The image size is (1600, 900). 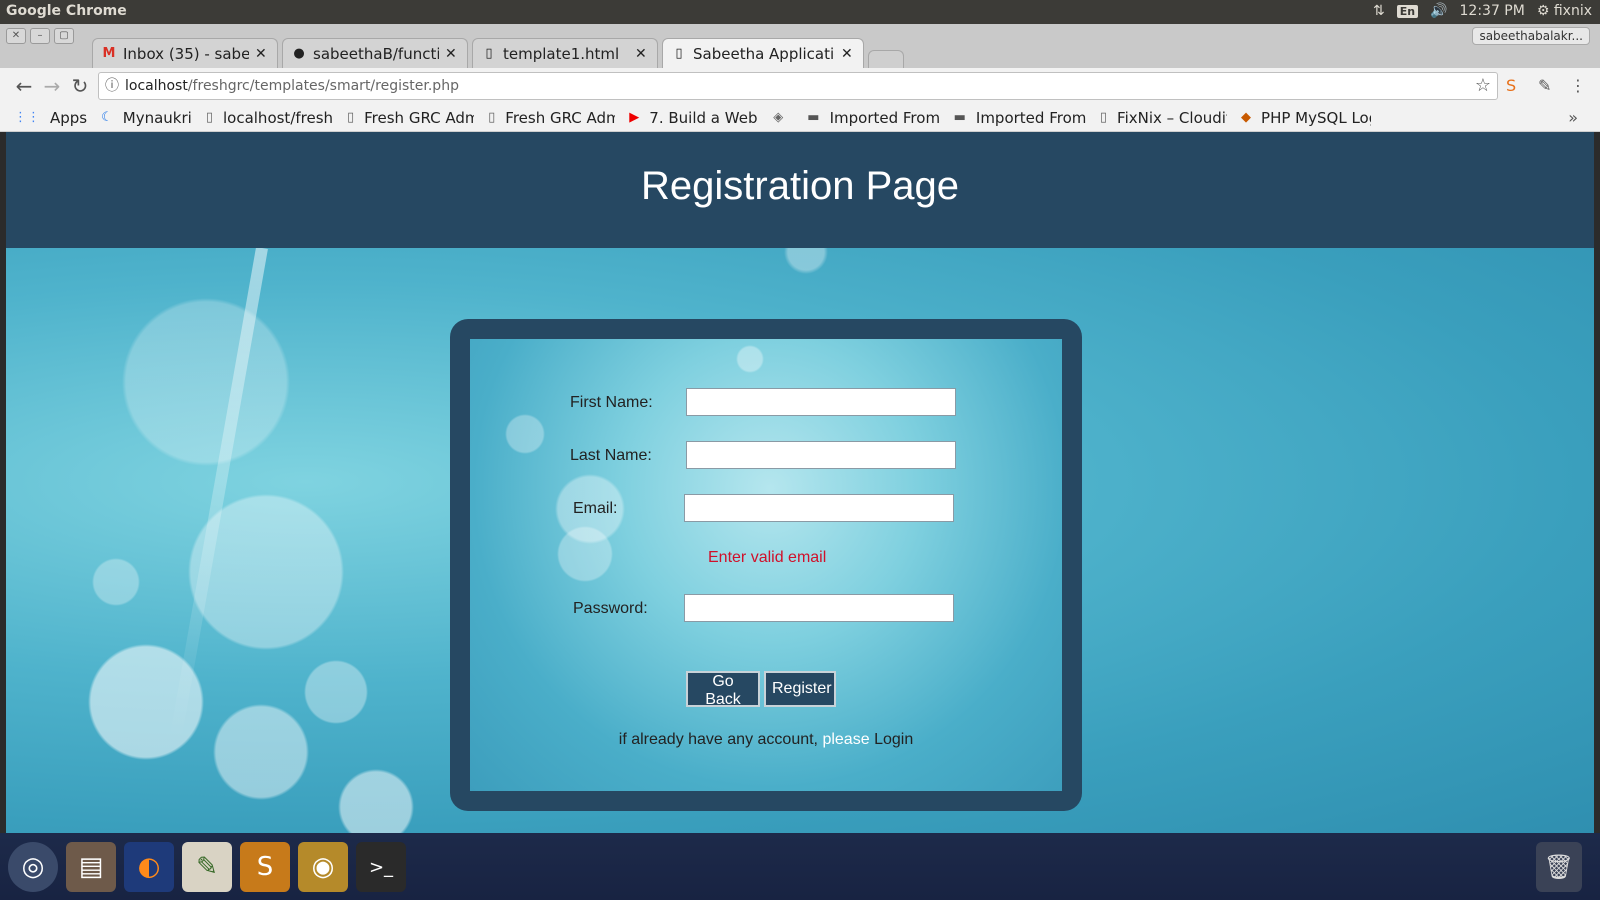 I want to click on bookmark-php-mysql: ◆ PHP MySQL Log, so click(x=1306, y=118).